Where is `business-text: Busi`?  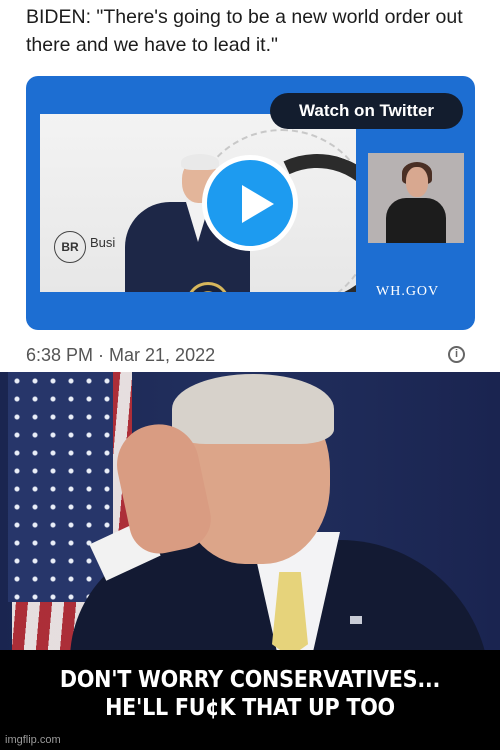
business-text: Busi is located at coordinates (103, 242).